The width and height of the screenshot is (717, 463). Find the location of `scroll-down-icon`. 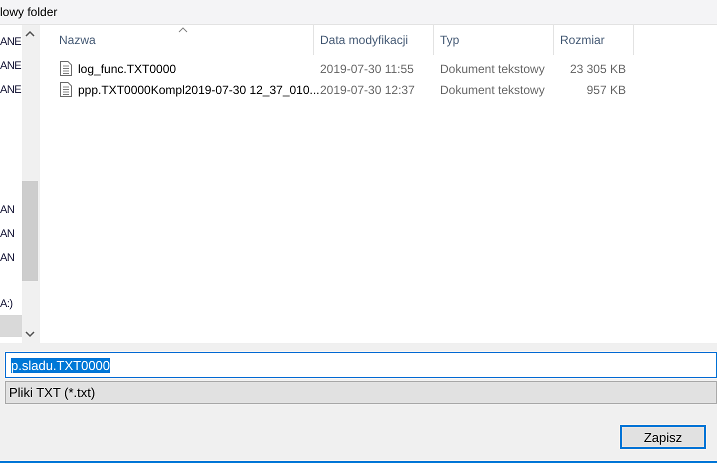

scroll-down-icon is located at coordinates (30, 334).